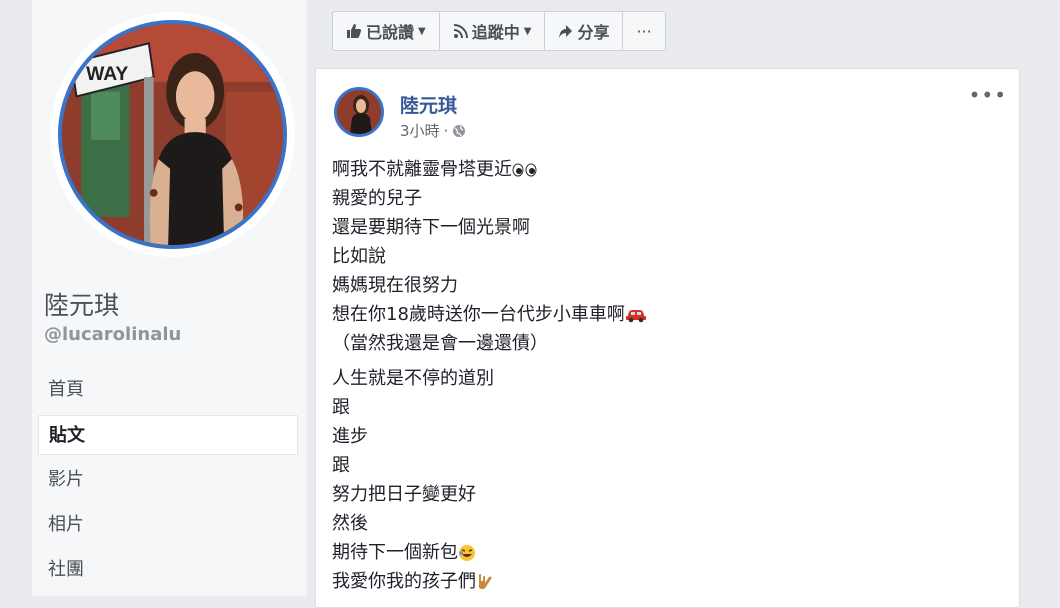 Image resolution: width=1060 pixels, height=608 pixels. What do you see at coordinates (66, 479) in the screenshot?
I see `nav-item-label: 影片` at bounding box center [66, 479].